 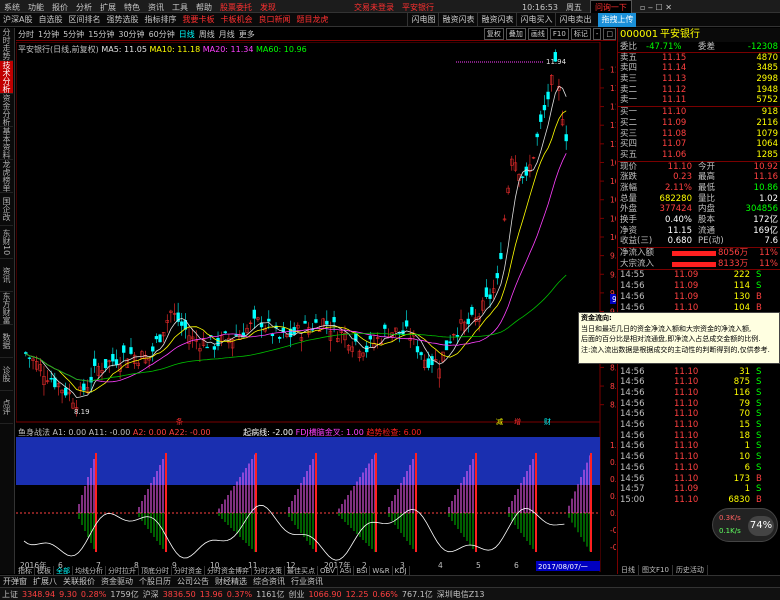 What do you see at coordinates (227, 34) in the screenshot?
I see `period-tab: 月线` at bounding box center [227, 34].